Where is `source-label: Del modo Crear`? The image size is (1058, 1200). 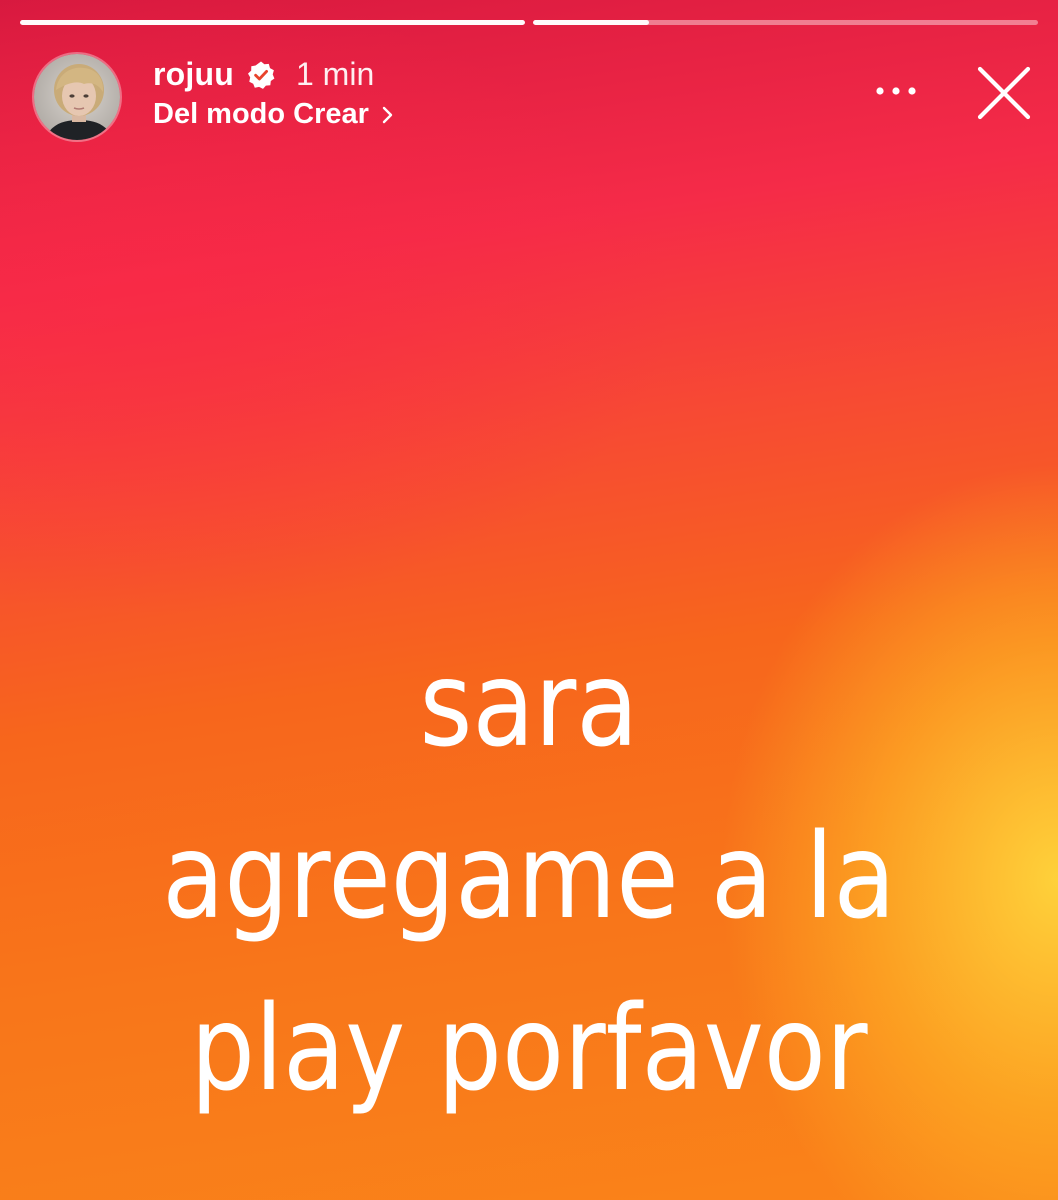
source-label: Del modo Crear is located at coordinates (261, 113).